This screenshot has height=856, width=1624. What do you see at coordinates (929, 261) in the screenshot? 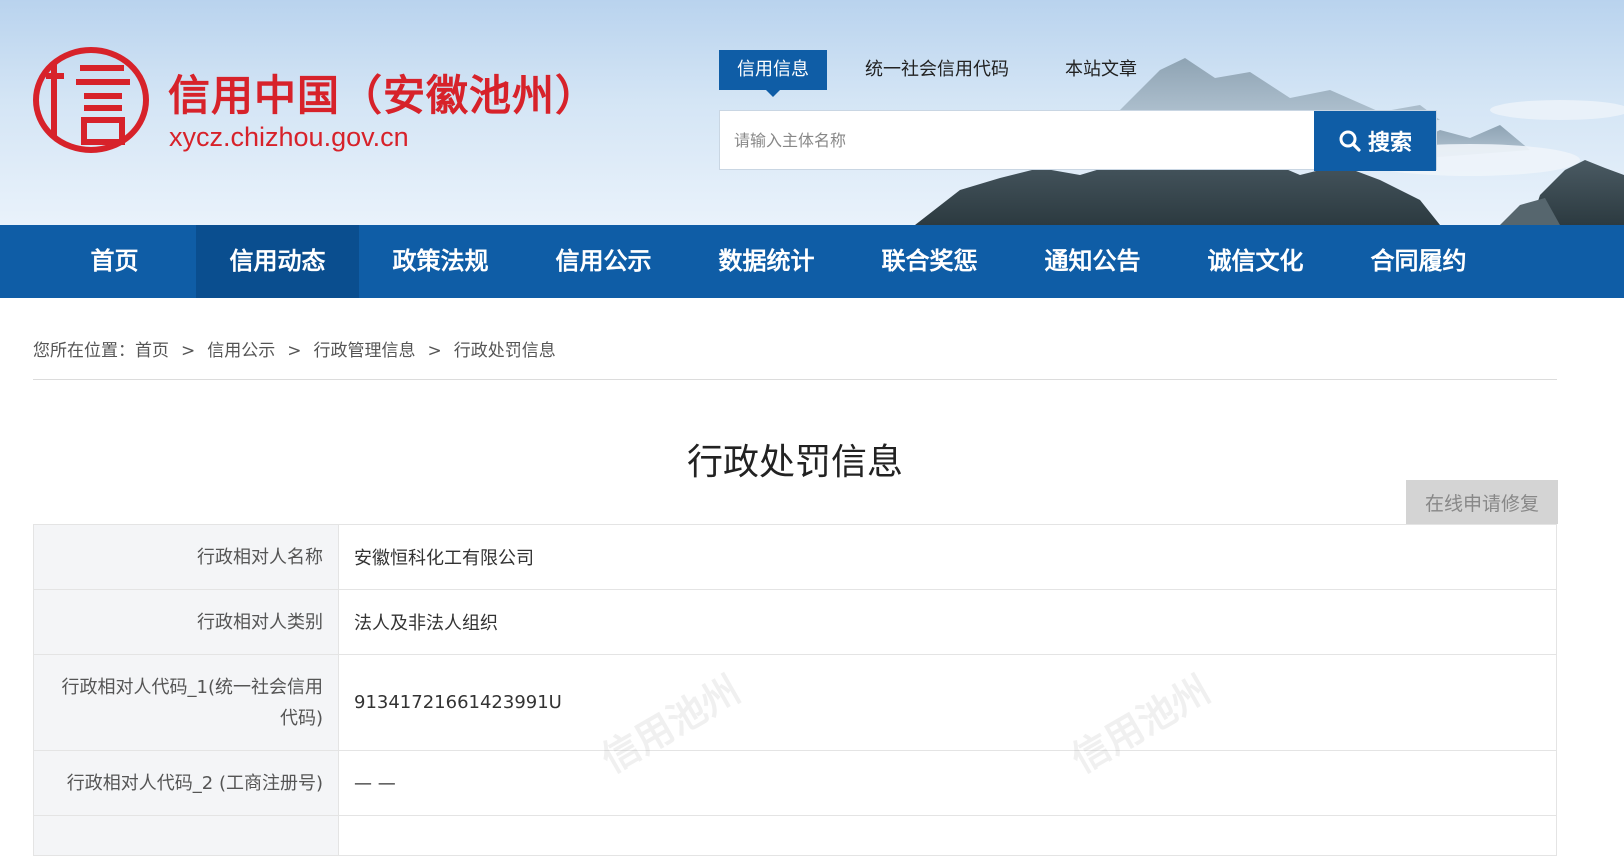
I see `nav-item-joint-reward-punish: 联合奖惩` at bounding box center [929, 261].